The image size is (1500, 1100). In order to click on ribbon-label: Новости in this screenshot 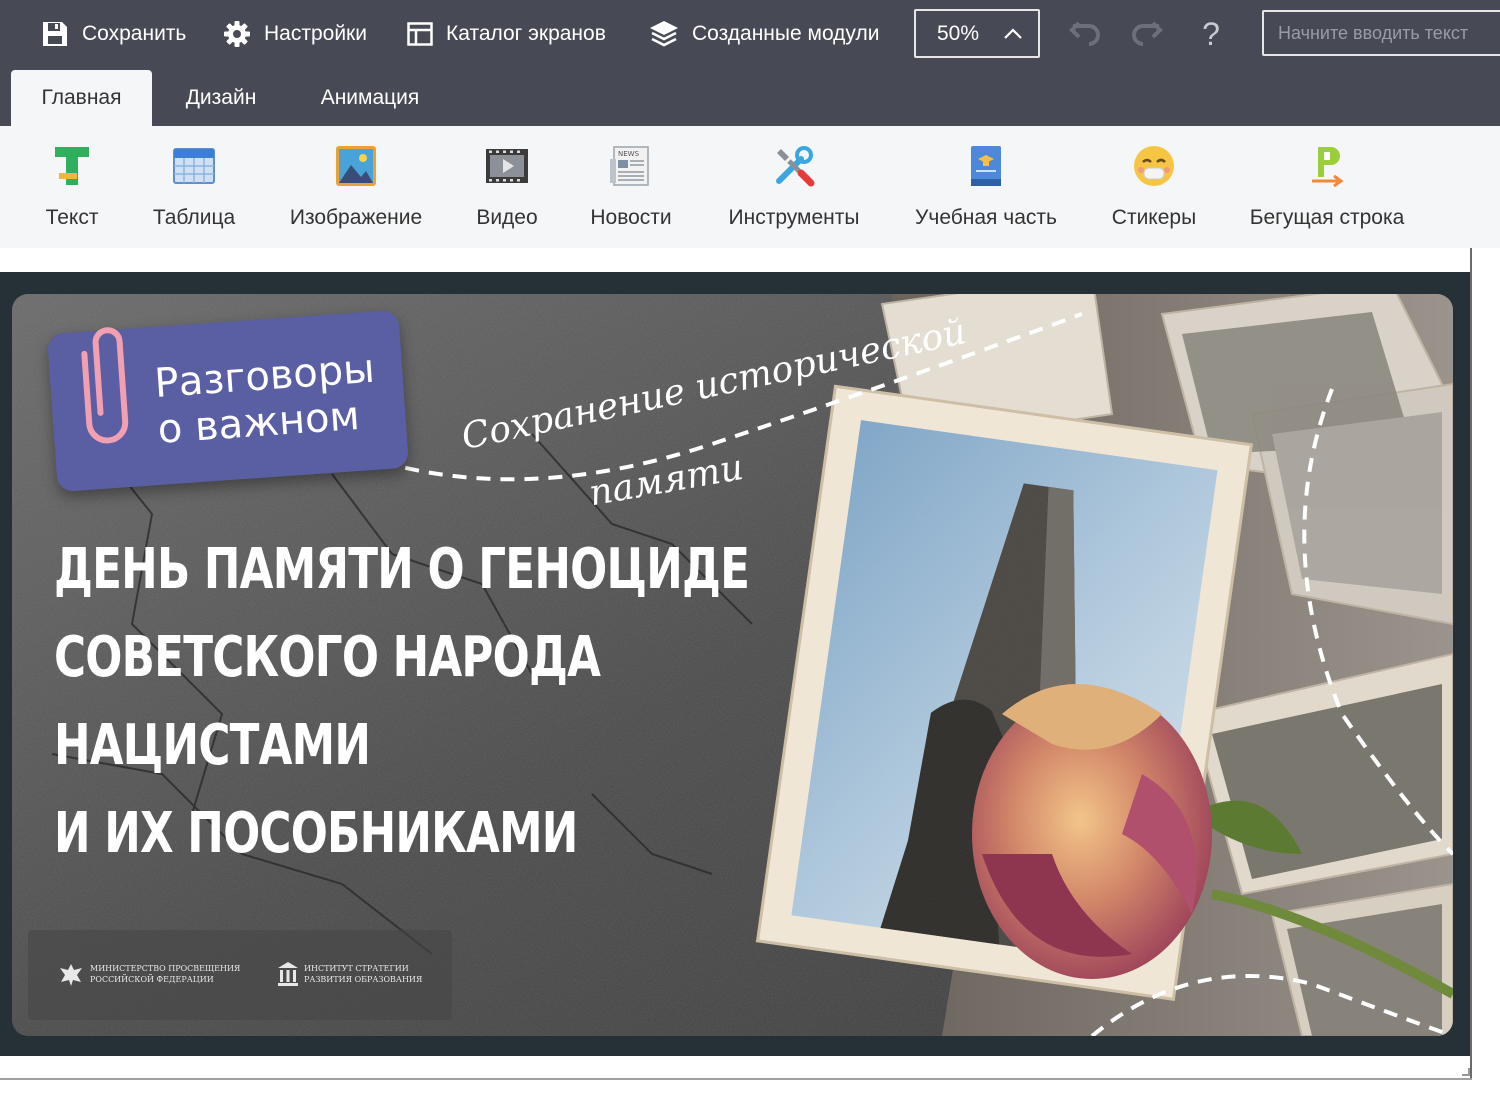, I will do `click(631, 217)`.